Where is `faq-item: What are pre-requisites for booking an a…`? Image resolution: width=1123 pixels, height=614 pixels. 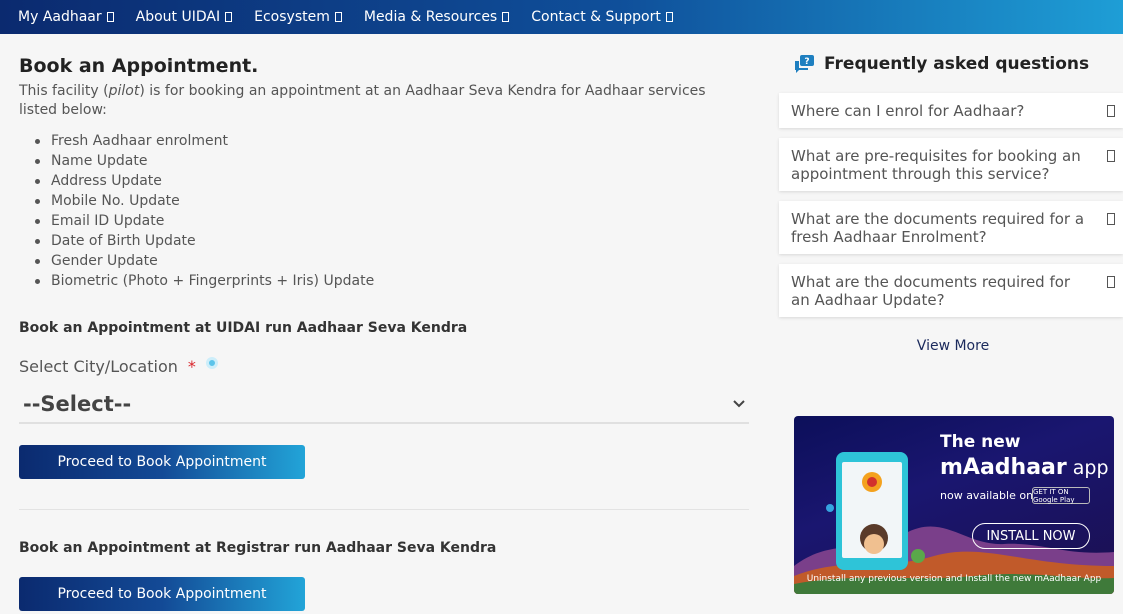
faq-item: What are pre-requisites for booking an a… is located at coordinates (951, 164).